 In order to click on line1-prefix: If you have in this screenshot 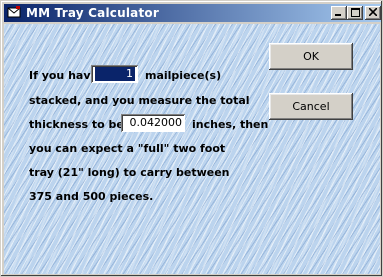, I will do `click(63, 75)`.